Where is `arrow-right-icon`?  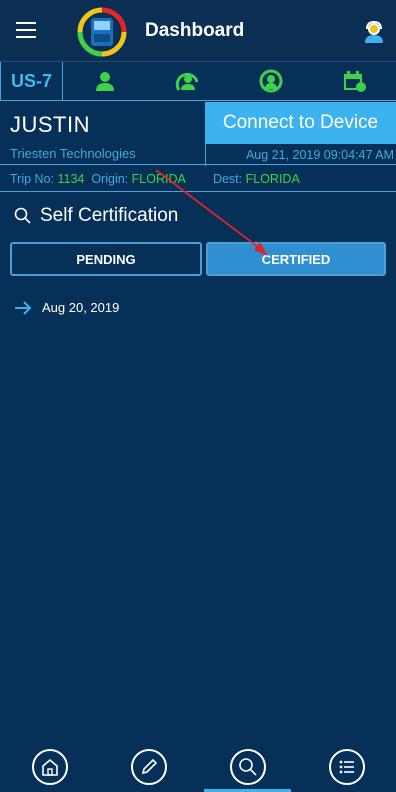
arrow-right-icon is located at coordinates (23, 307).